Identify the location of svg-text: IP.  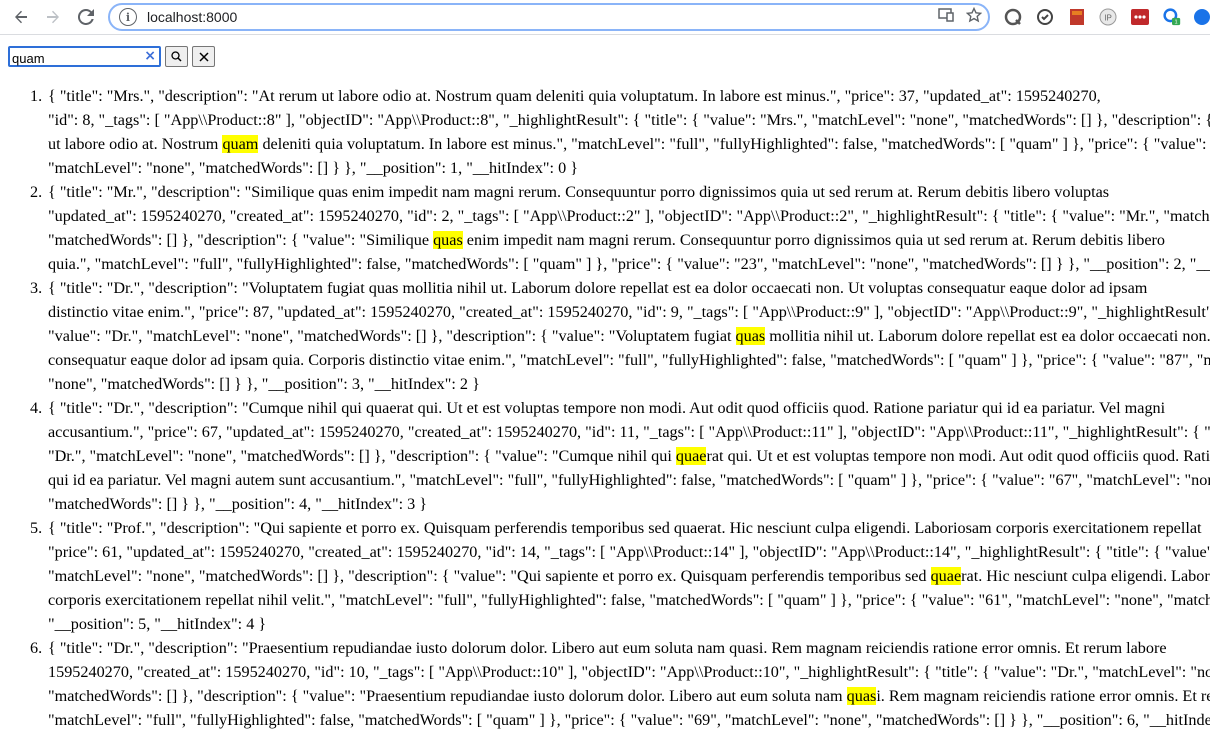
(1108, 18).